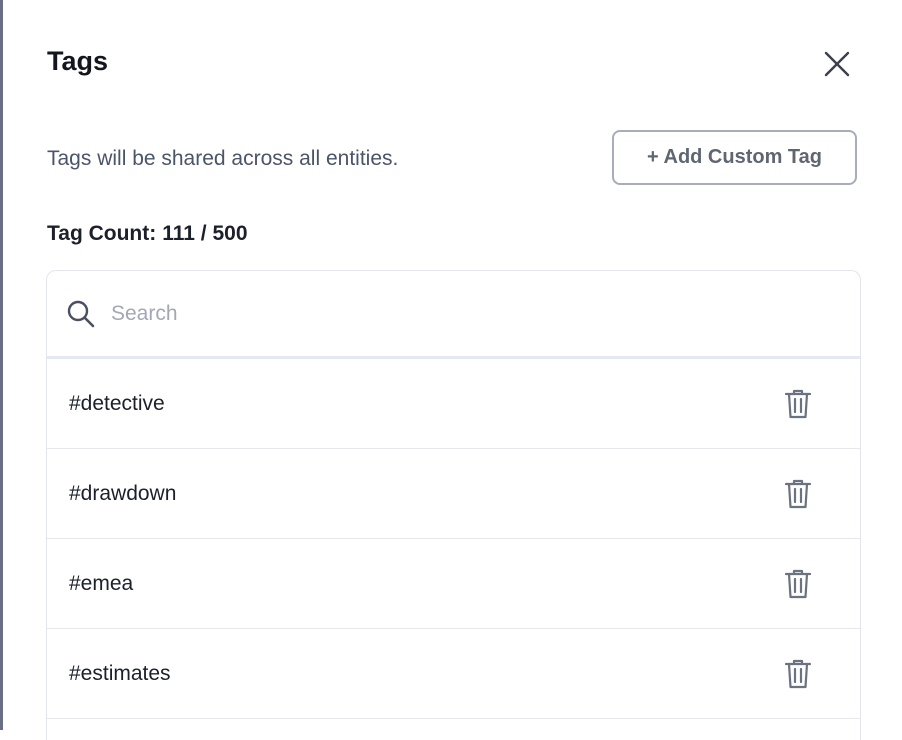  I want to click on tag-count-label: Tag Count:, so click(102, 233).